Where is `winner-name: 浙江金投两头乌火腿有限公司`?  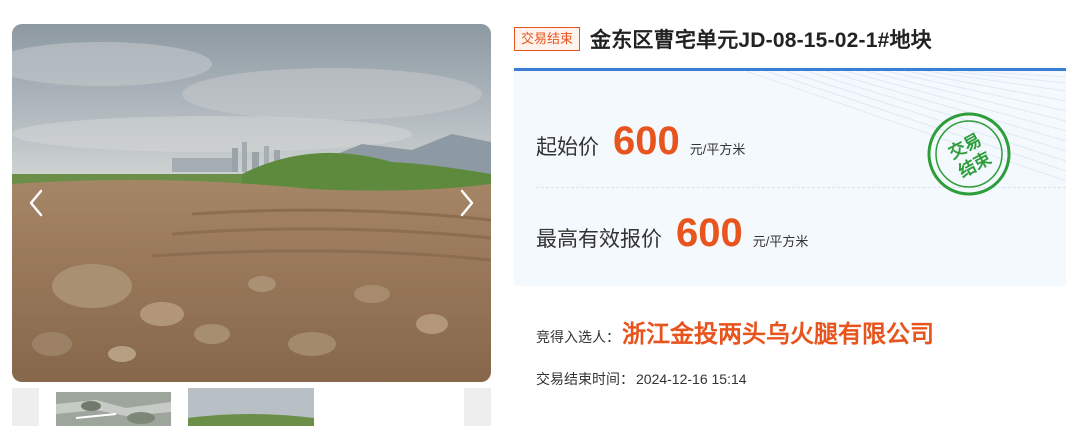 winner-name: 浙江金投两头乌火腿有限公司 is located at coordinates (778, 334).